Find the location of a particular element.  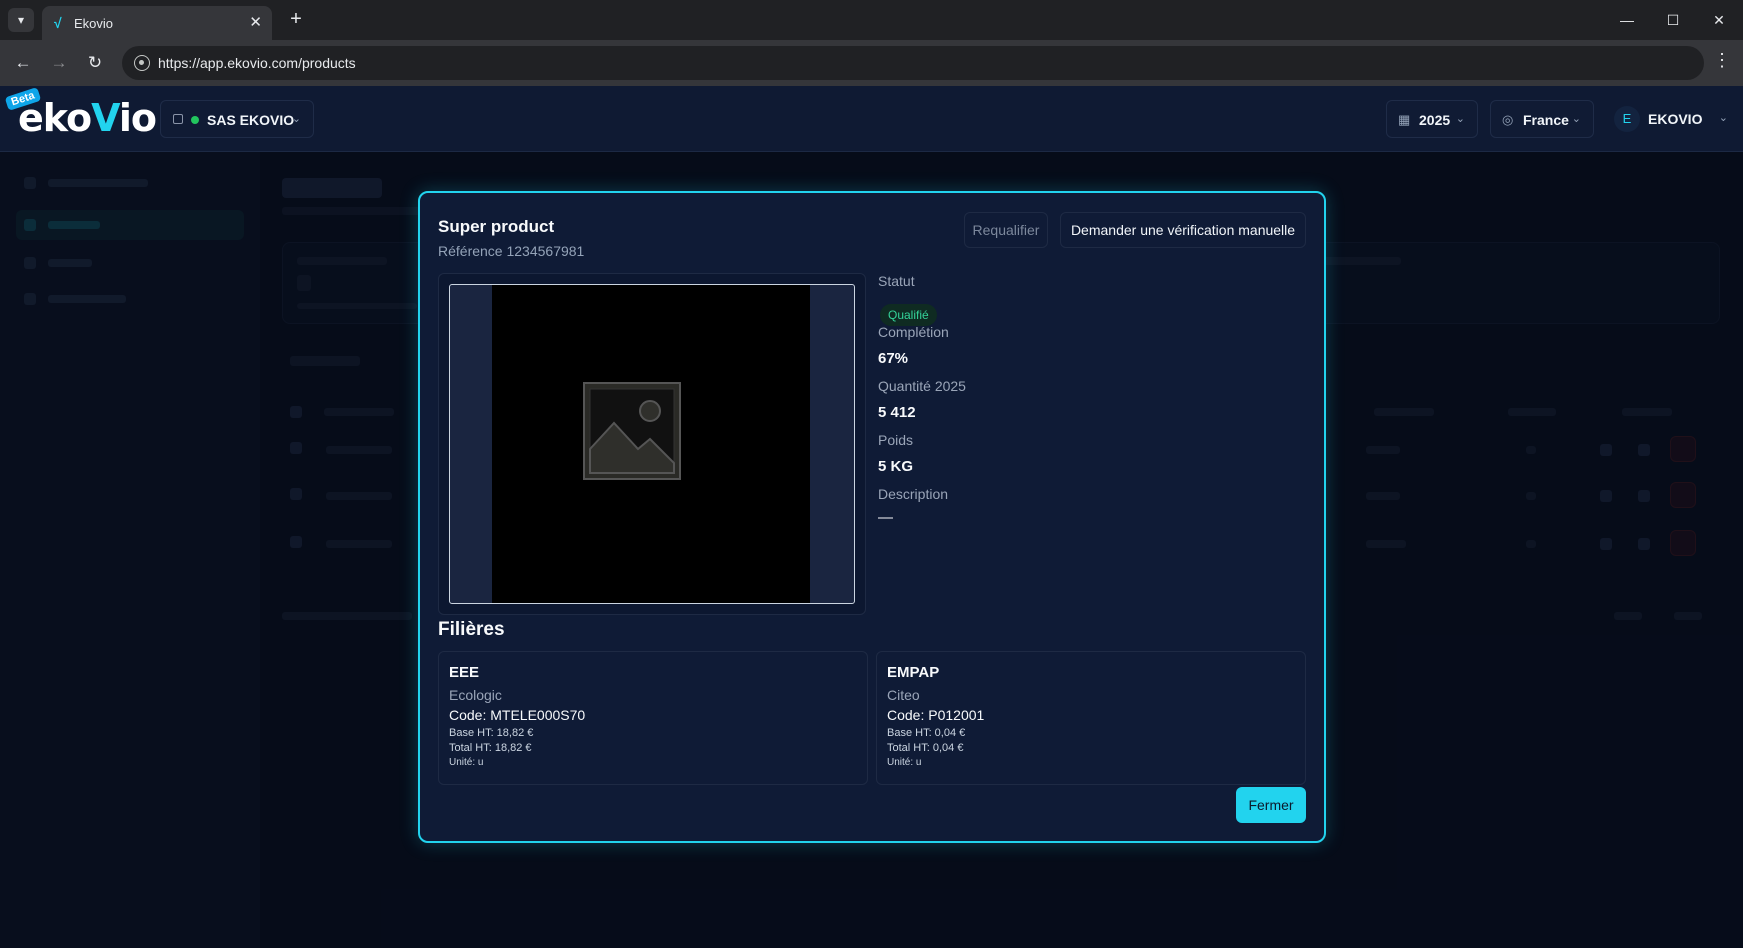

completion-value: 67% is located at coordinates (893, 358).